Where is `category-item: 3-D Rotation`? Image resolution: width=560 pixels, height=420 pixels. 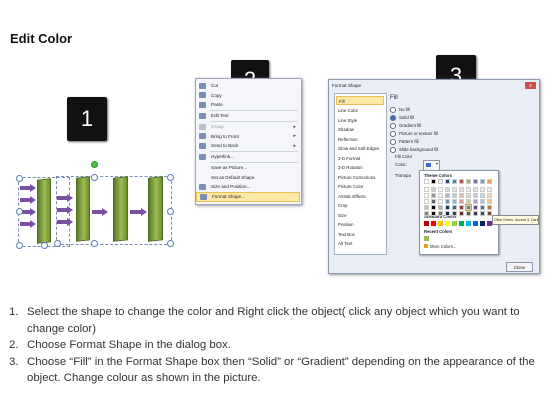
category-item: 3-D Rotation is located at coordinates (361, 167).